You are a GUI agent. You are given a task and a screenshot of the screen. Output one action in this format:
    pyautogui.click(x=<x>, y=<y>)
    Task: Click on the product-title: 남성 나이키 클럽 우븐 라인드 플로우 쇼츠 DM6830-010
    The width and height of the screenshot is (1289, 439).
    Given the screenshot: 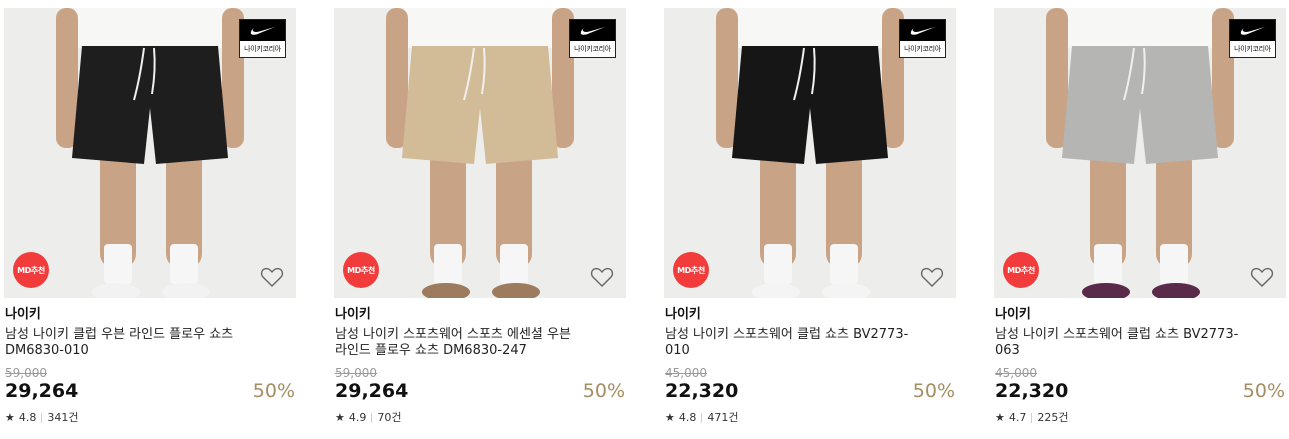 What is the action you would take?
    pyautogui.click(x=130, y=343)
    